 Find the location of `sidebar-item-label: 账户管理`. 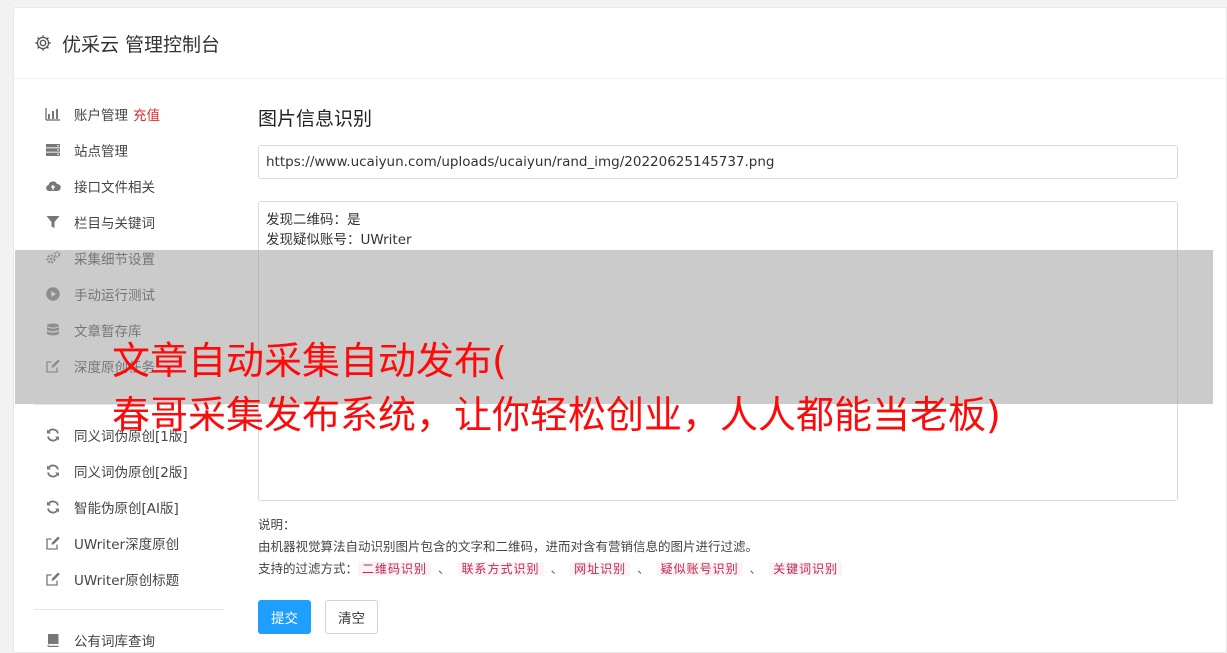

sidebar-item-label: 账户管理 is located at coordinates (101, 116).